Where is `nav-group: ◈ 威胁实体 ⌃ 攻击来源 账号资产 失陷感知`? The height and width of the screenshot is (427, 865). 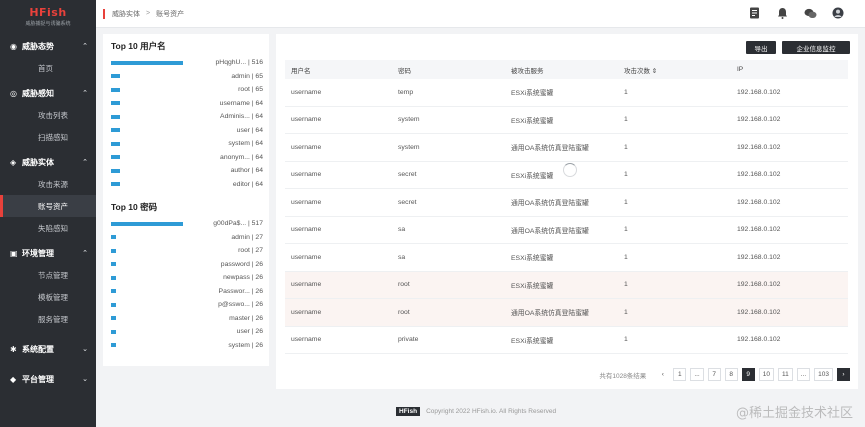 nav-group: ◈ 威胁实体 ⌃ 攻击来源 账号资产 失陷感知 is located at coordinates (48, 195).